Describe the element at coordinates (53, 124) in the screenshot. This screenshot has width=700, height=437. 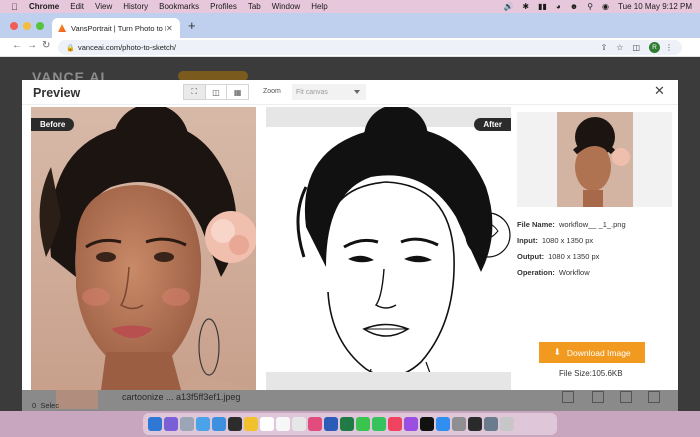
I see `before-badge: Before` at that location.